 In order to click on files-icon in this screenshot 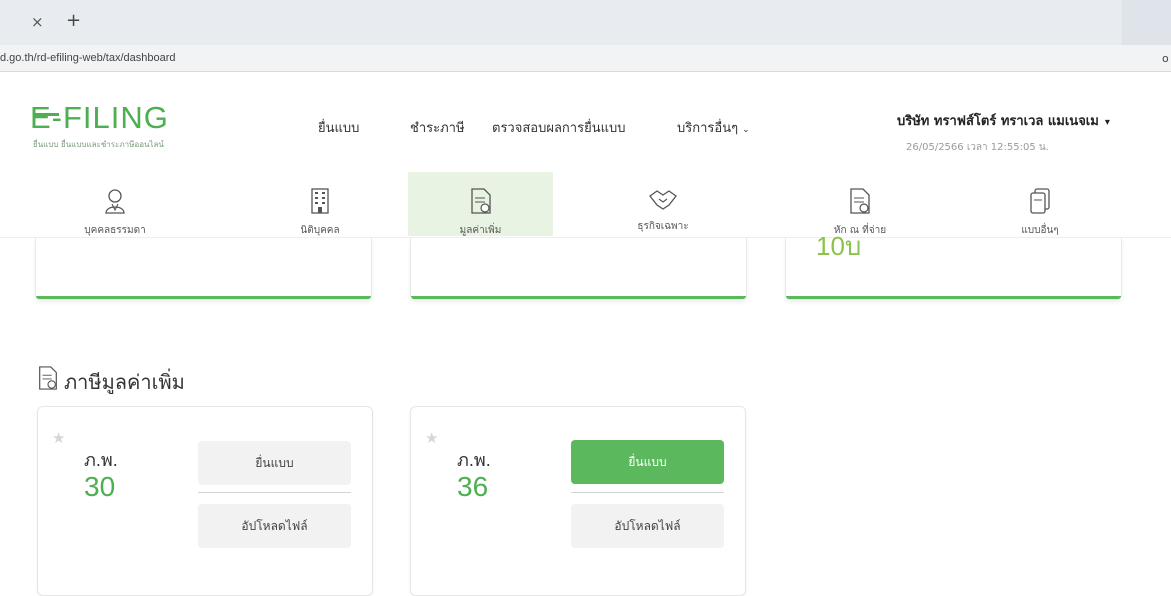, I will do `click(1040, 201)`.